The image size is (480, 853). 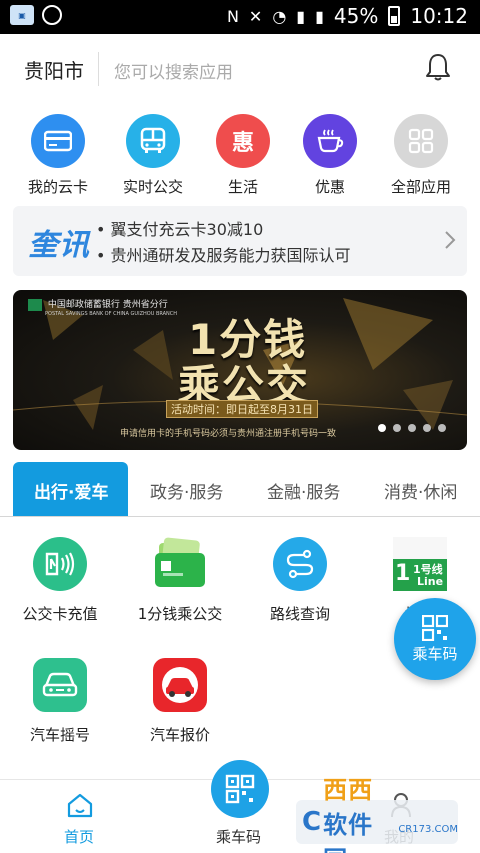 I want to click on status-notifications: ▣, so click(x=36, y=15).